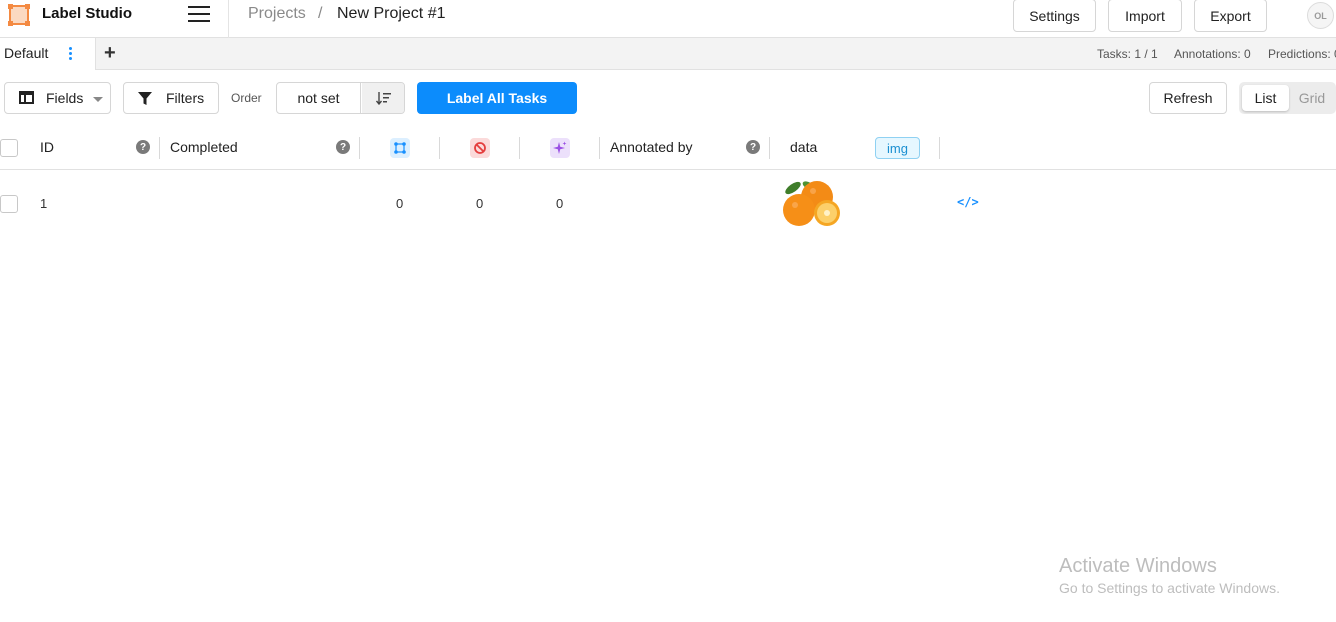 The width and height of the screenshot is (1336, 622). What do you see at coordinates (228, 19) in the screenshot?
I see `header-divider` at bounding box center [228, 19].